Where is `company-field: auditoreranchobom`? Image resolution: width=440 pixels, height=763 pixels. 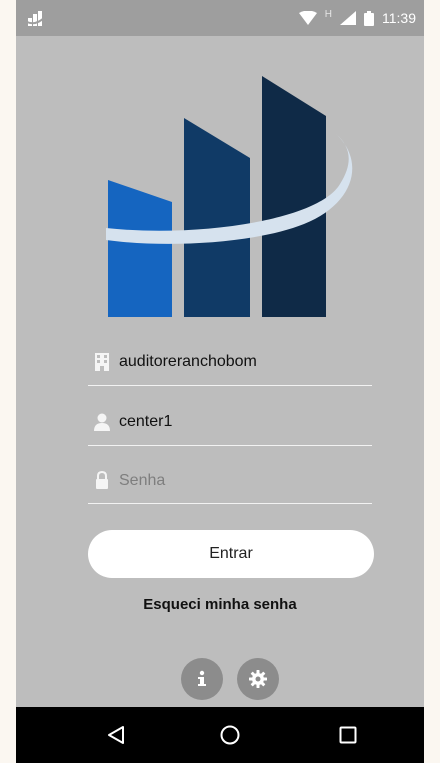 company-field: auditoreranchobom is located at coordinates (230, 364).